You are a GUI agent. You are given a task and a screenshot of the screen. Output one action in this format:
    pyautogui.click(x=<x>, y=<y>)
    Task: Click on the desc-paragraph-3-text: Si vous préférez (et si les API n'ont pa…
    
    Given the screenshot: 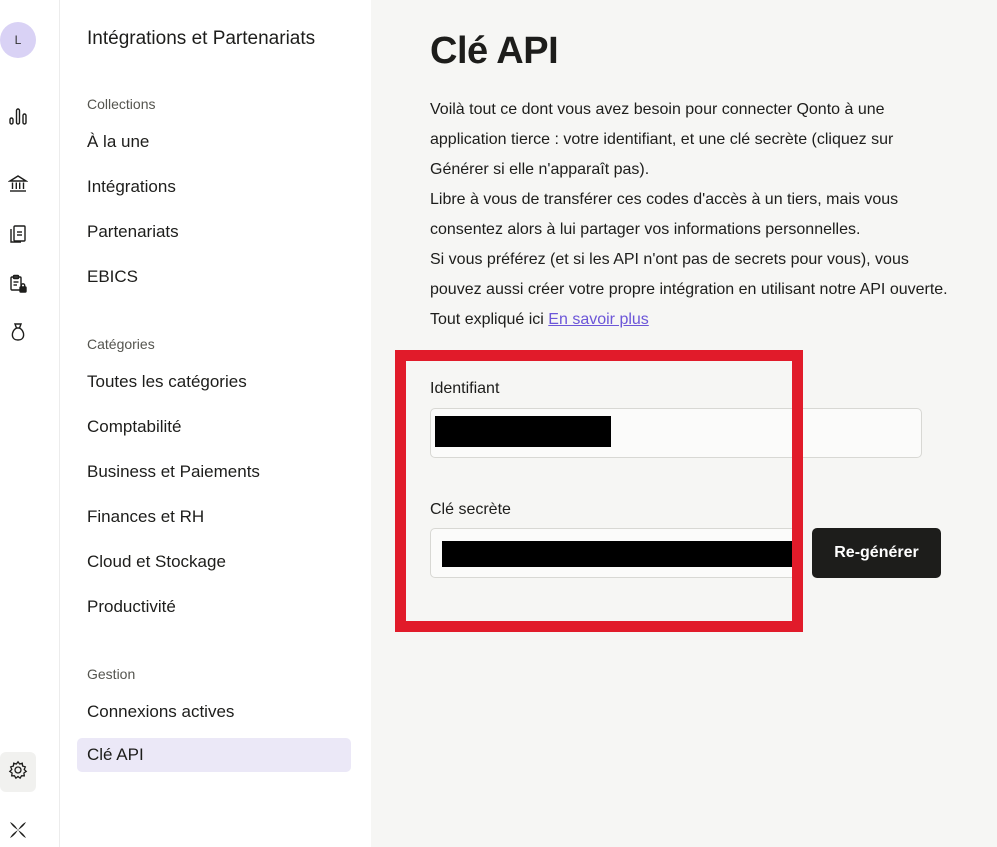 What is the action you would take?
    pyautogui.click(x=689, y=289)
    